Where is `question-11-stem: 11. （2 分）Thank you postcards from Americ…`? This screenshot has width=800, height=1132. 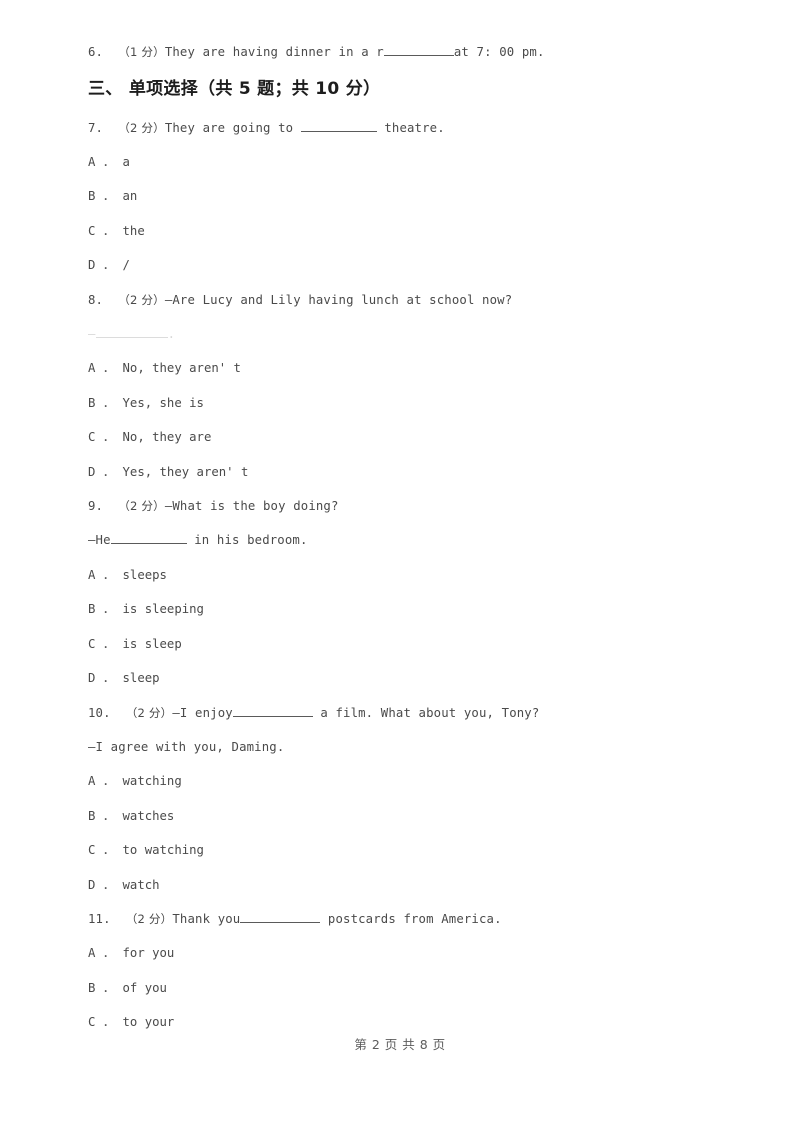 question-11-stem: 11. （2 分）Thank you postcards from Americ… is located at coordinates (408, 919).